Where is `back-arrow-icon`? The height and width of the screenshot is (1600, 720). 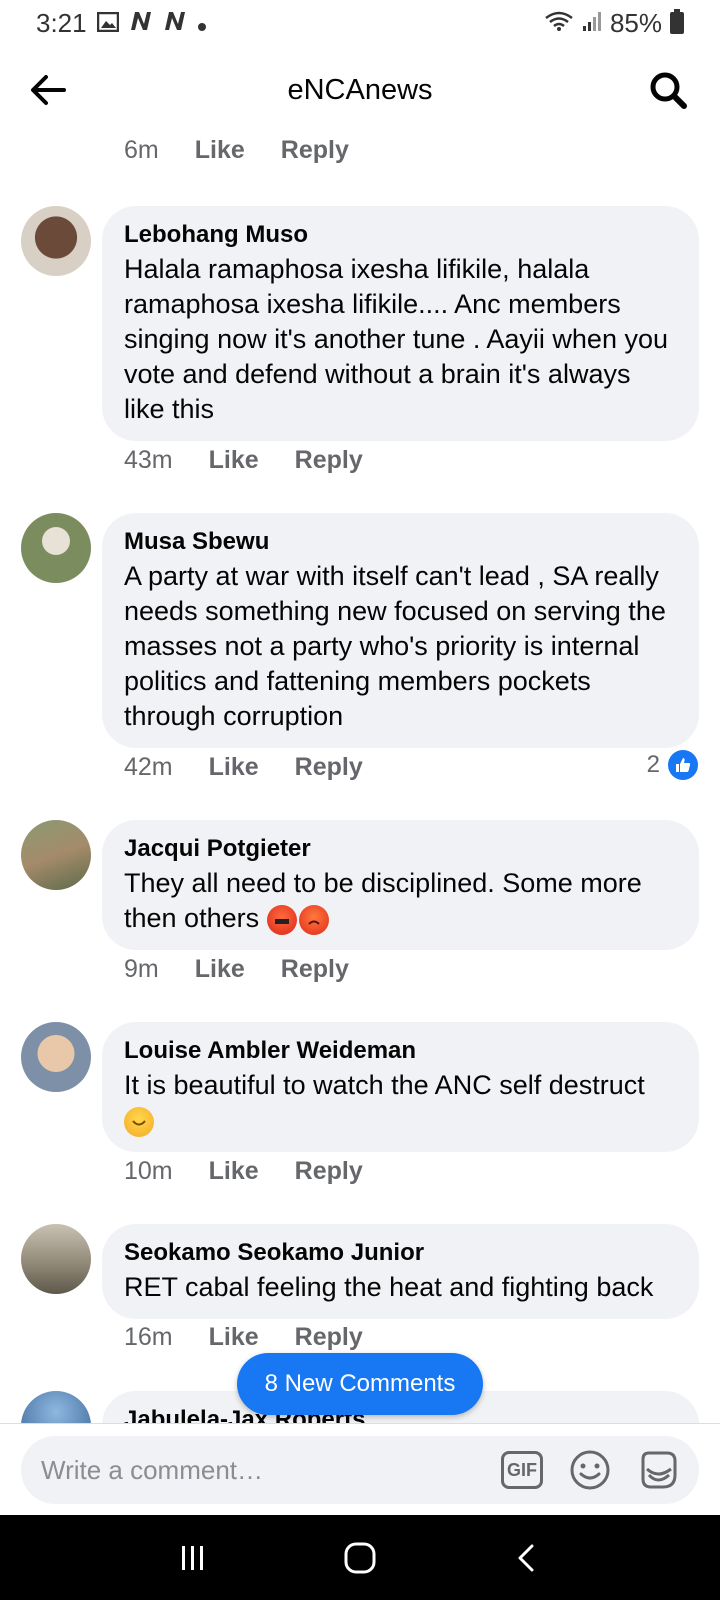
back-arrow-icon is located at coordinates (48, 90).